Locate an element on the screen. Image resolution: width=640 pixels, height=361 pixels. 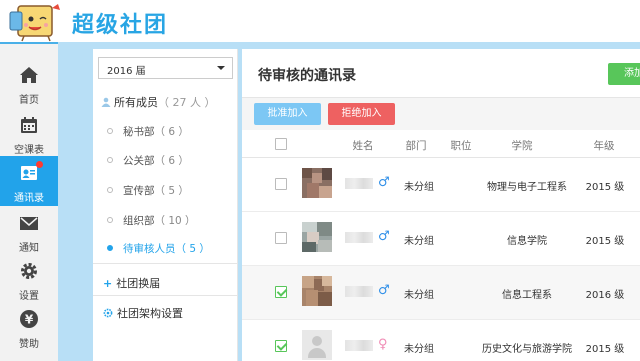
structure-settings-link: 社团架构设置 is located at coordinates (143, 313).